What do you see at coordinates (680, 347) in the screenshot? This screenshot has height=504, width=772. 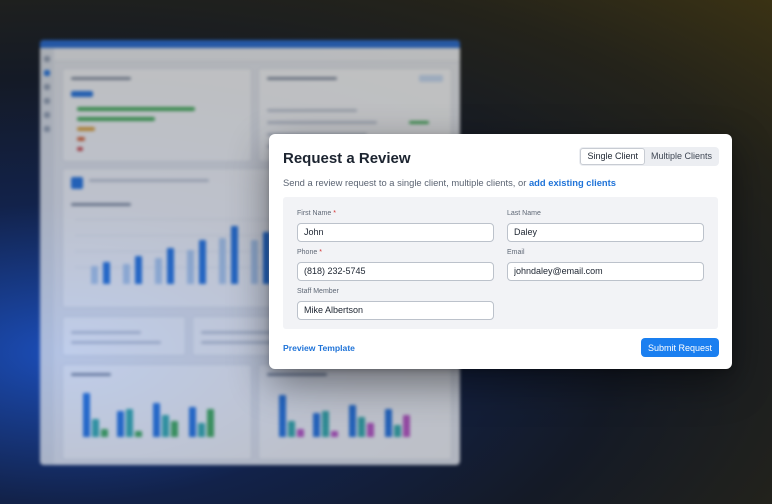 I see `submit-request-button: Submit Request` at bounding box center [680, 347].